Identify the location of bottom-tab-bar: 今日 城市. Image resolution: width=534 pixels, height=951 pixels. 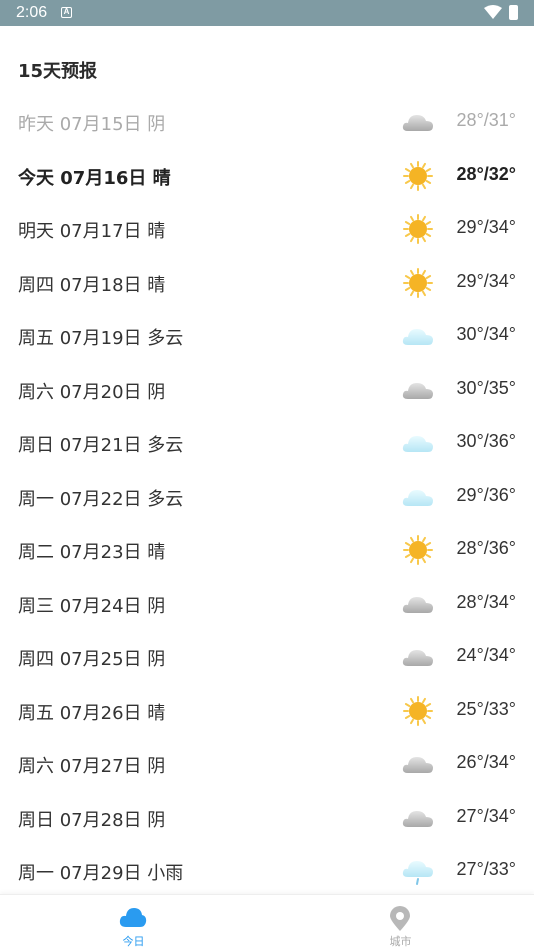
(267, 922).